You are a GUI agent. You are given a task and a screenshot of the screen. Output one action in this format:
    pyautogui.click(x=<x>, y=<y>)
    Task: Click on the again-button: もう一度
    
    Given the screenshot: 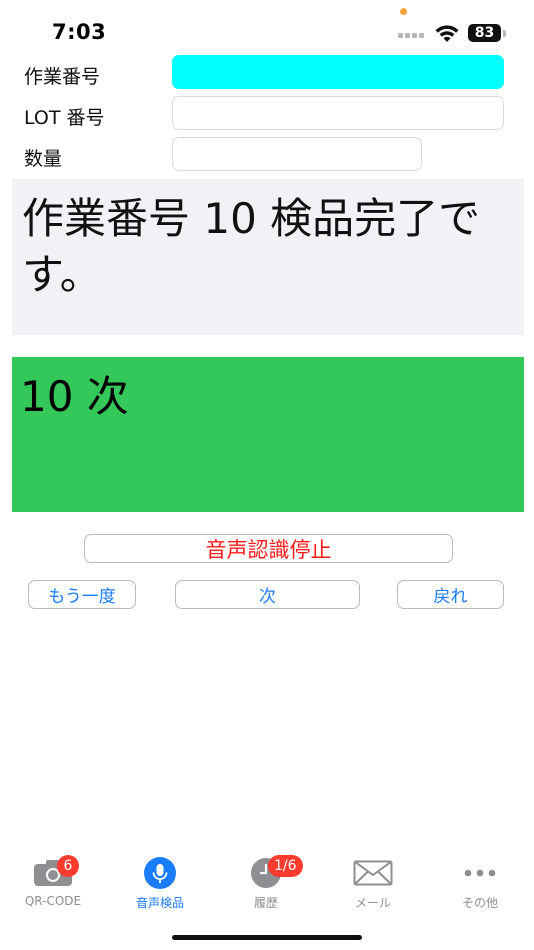 What is the action you would take?
    pyautogui.click(x=82, y=594)
    